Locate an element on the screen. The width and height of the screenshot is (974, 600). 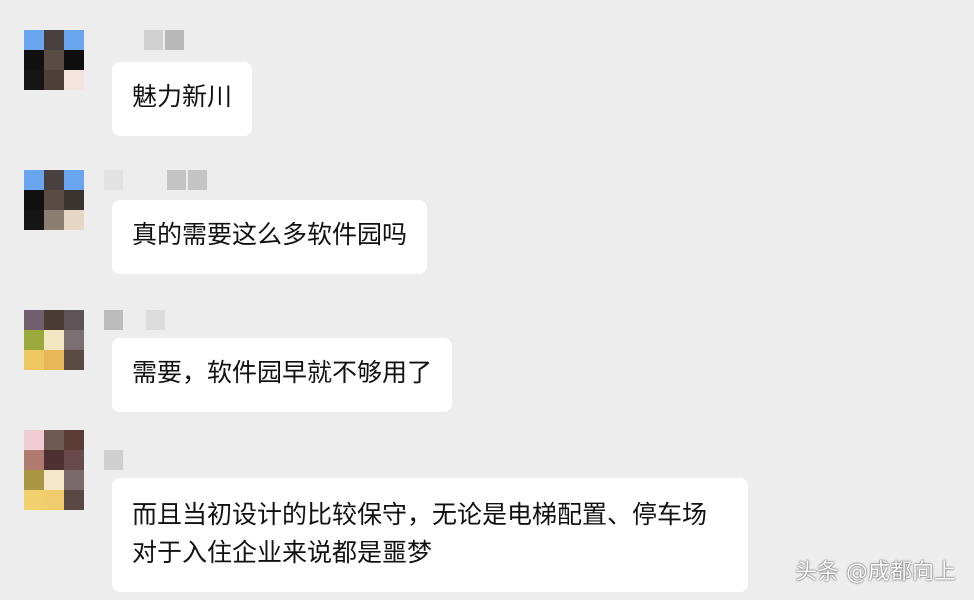
message-bubble: 魅力新川 is located at coordinates (182, 99).